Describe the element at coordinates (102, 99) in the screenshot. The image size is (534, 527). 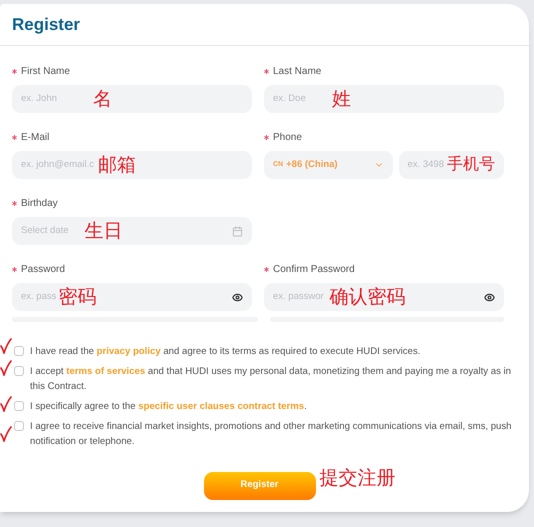
I see `handwritten-note: 名` at that location.